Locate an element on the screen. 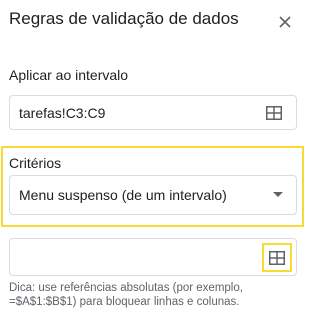 The image size is (320, 321). close-button is located at coordinates (285, 22).